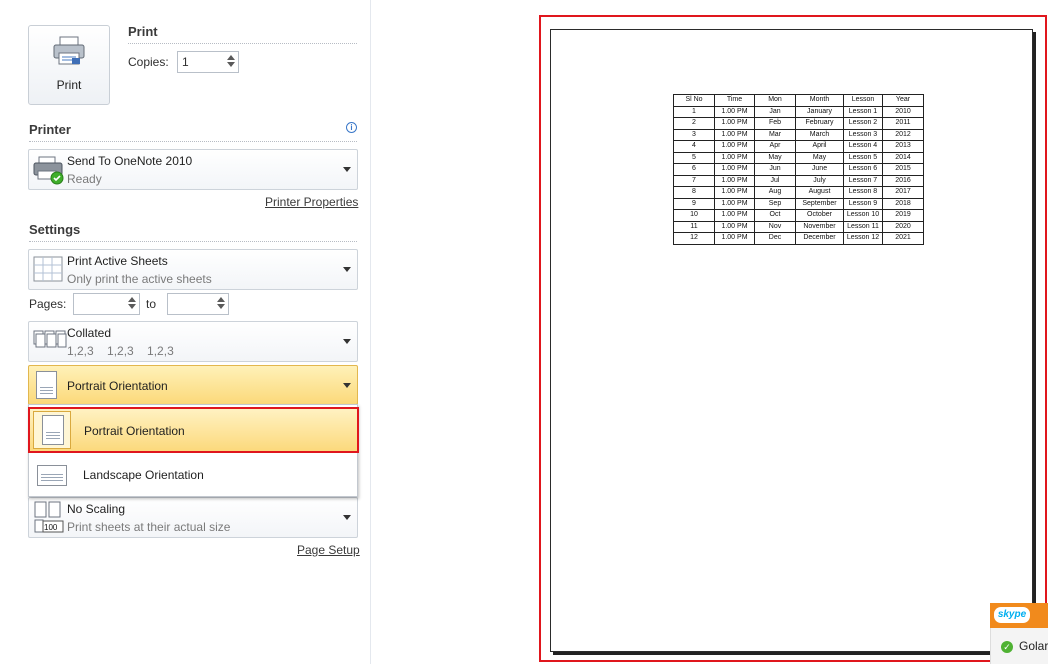  What do you see at coordinates (903, 146) in the screenshot?
I see `table-cell: 2013` at bounding box center [903, 146].